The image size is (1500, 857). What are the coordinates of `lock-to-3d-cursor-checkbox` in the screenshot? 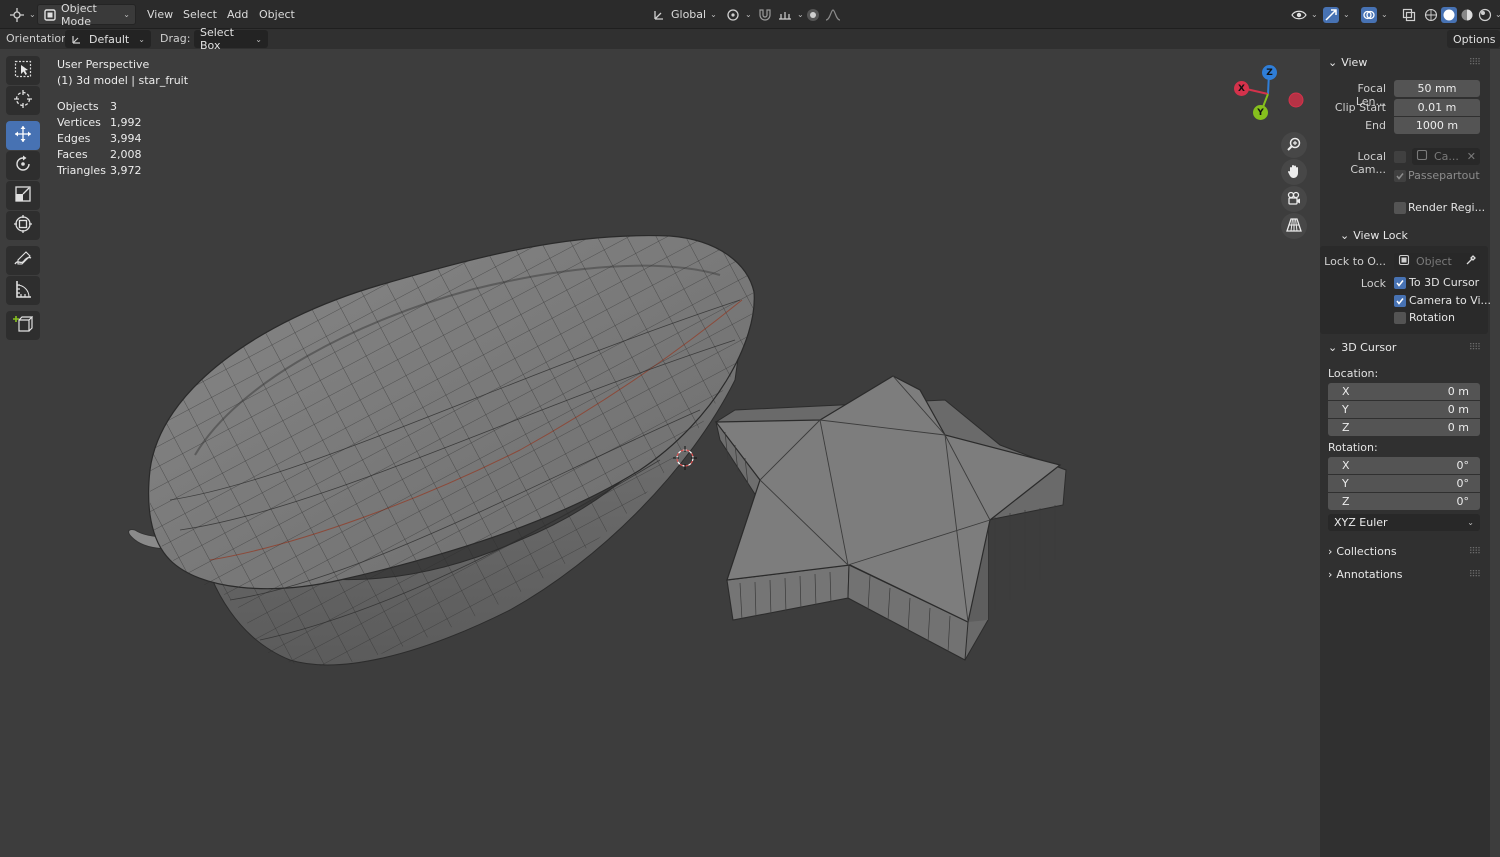 It's located at (1400, 283).